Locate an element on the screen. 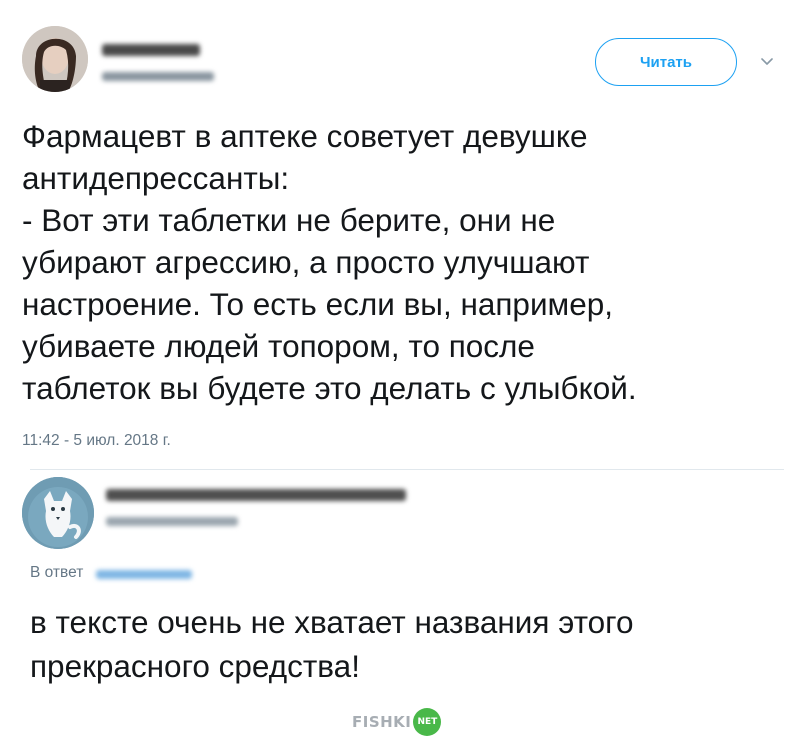 The width and height of the screenshot is (800, 756). tweet-text-line: Фармацевт в аптеке советует девушке is located at coordinates (305, 136).